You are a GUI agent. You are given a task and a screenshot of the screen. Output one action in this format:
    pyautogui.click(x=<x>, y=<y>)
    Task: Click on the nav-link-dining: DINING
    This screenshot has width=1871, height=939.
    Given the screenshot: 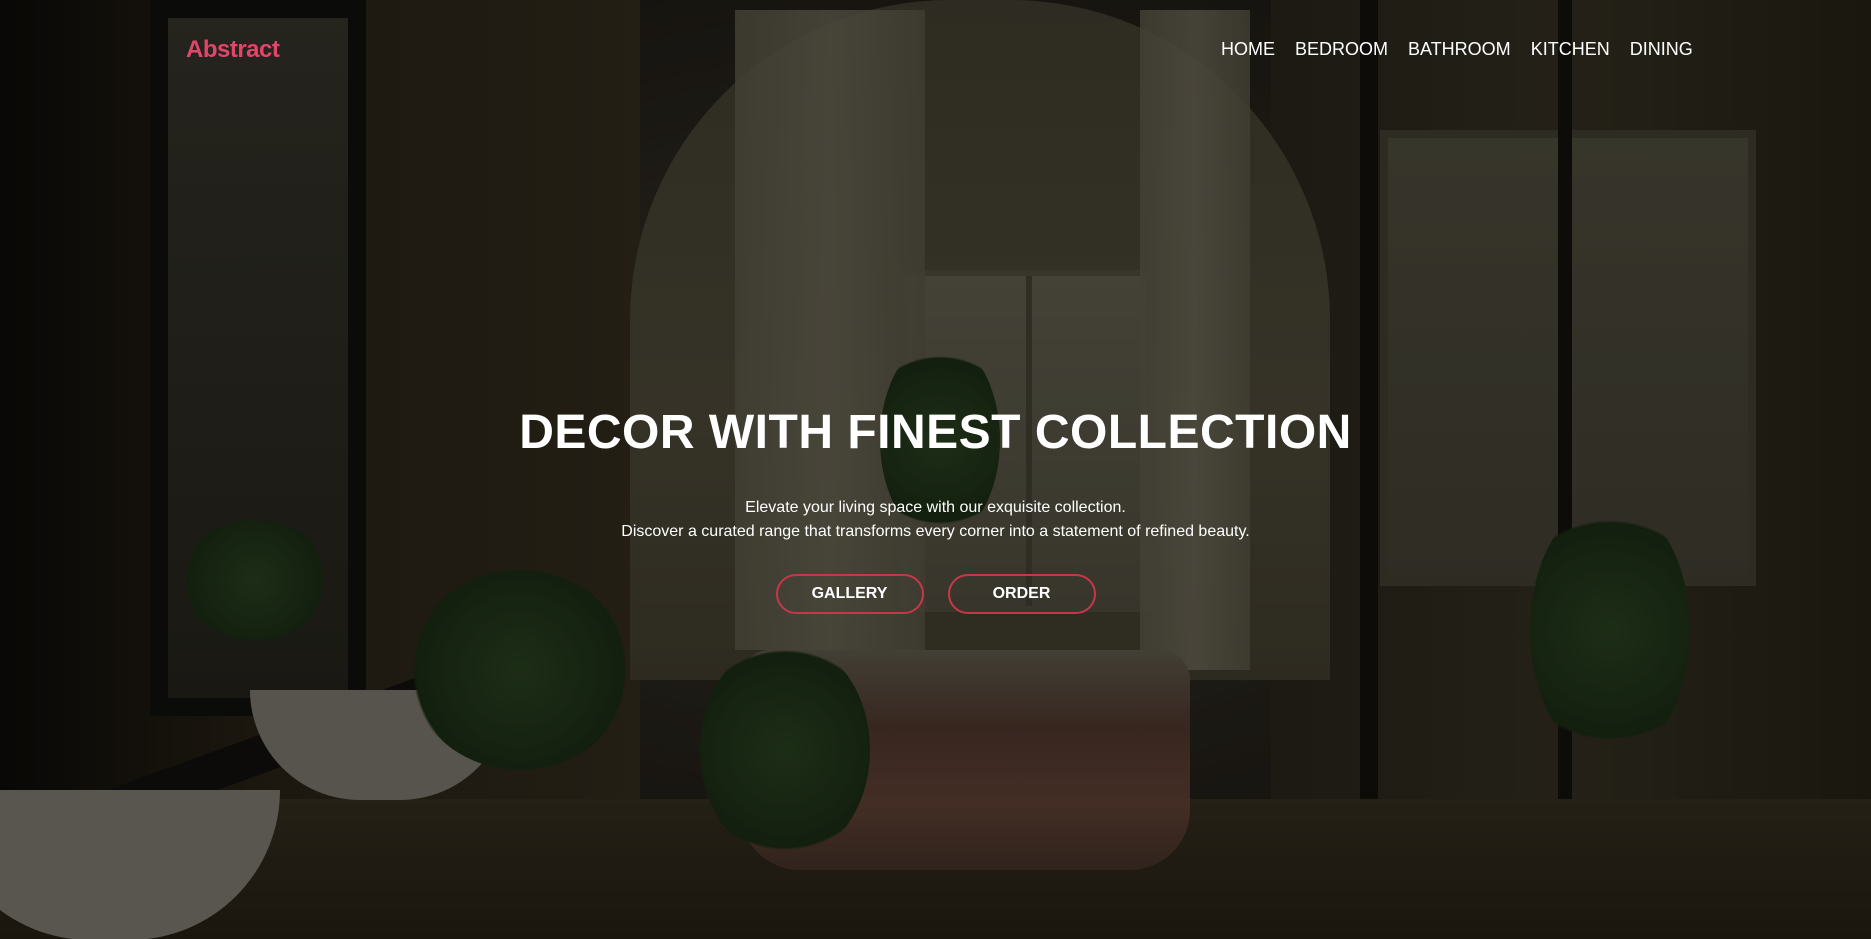 What is the action you would take?
    pyautogui.click(x=1661, y=49)
    